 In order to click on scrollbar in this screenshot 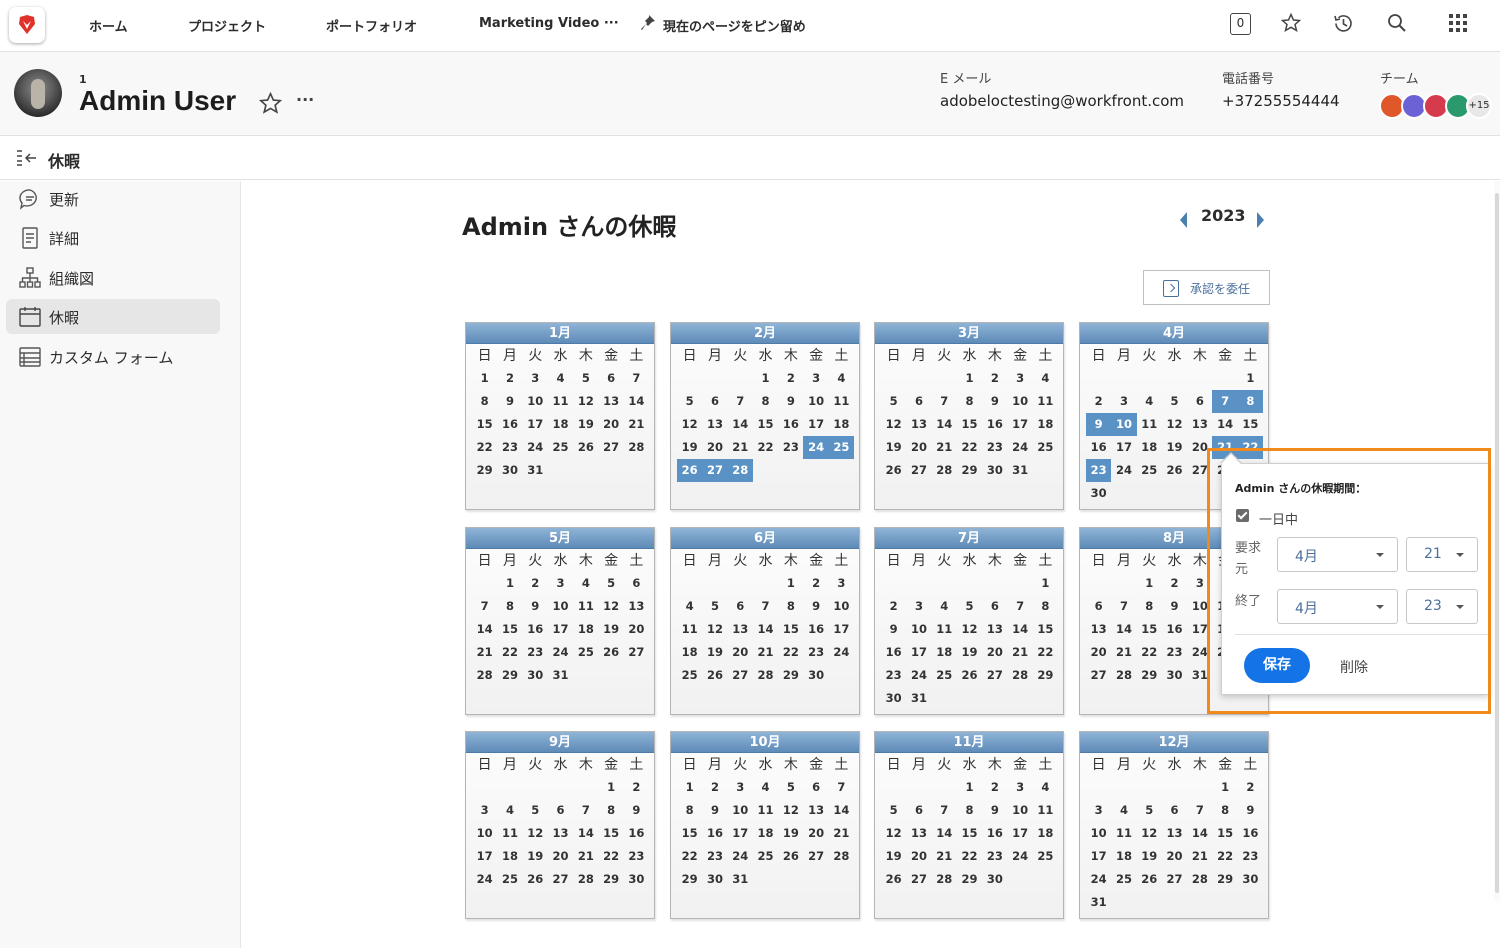, I will do `click(1497, 541)`.